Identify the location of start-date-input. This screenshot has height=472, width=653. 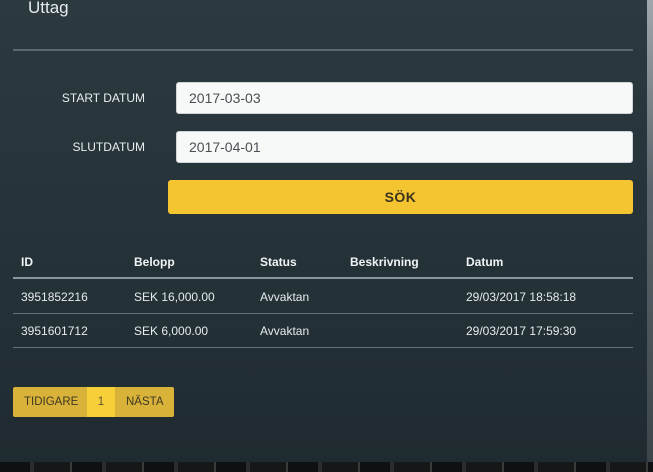
(404, 98).